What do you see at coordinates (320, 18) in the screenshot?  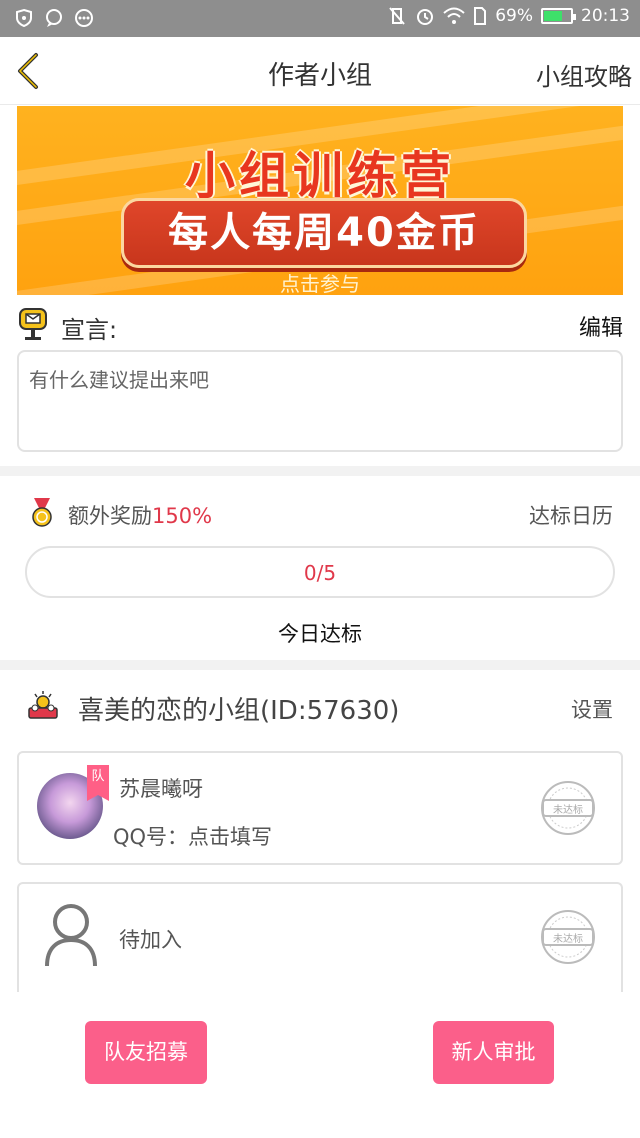 I see `status-bar: 69% 20:13` at bounding box center [320, 18].